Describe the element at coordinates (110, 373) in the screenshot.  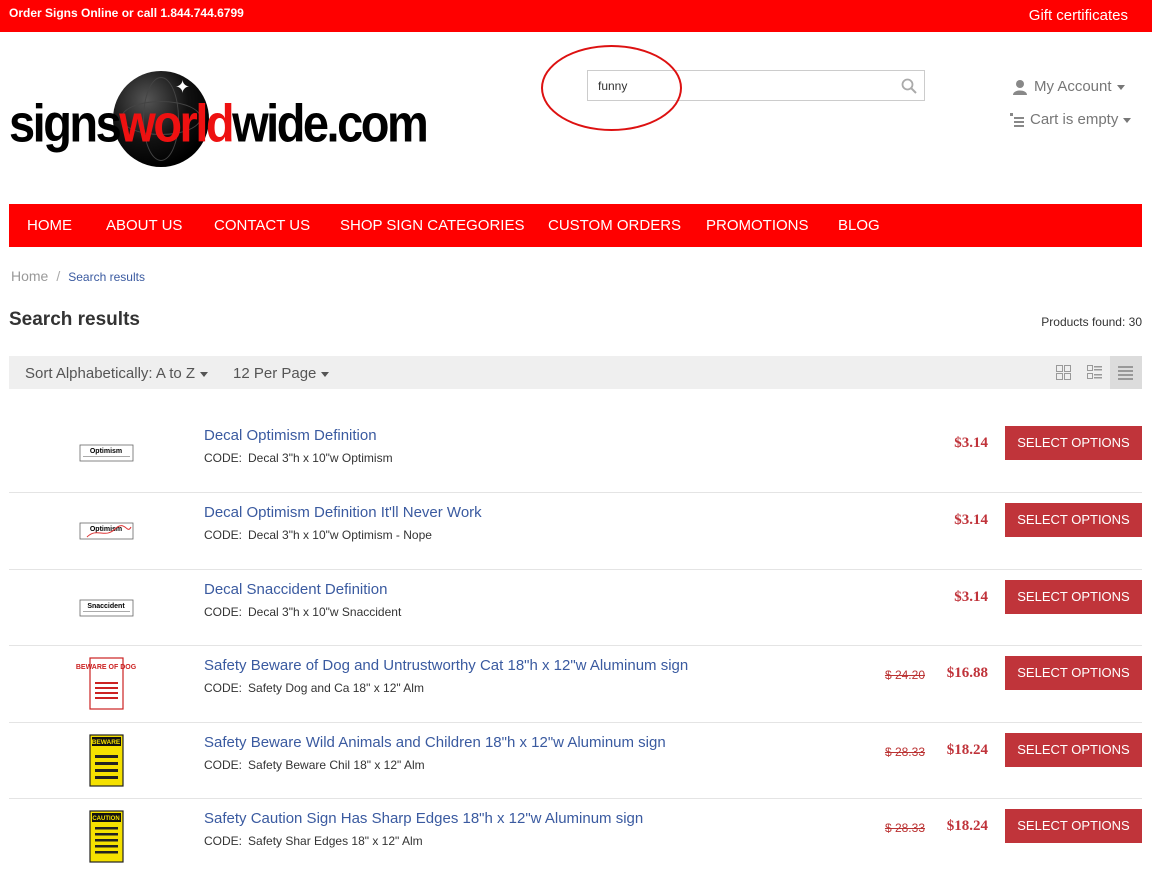
I see `sort-label: Sort Alphabetically: A to Z` at that location.